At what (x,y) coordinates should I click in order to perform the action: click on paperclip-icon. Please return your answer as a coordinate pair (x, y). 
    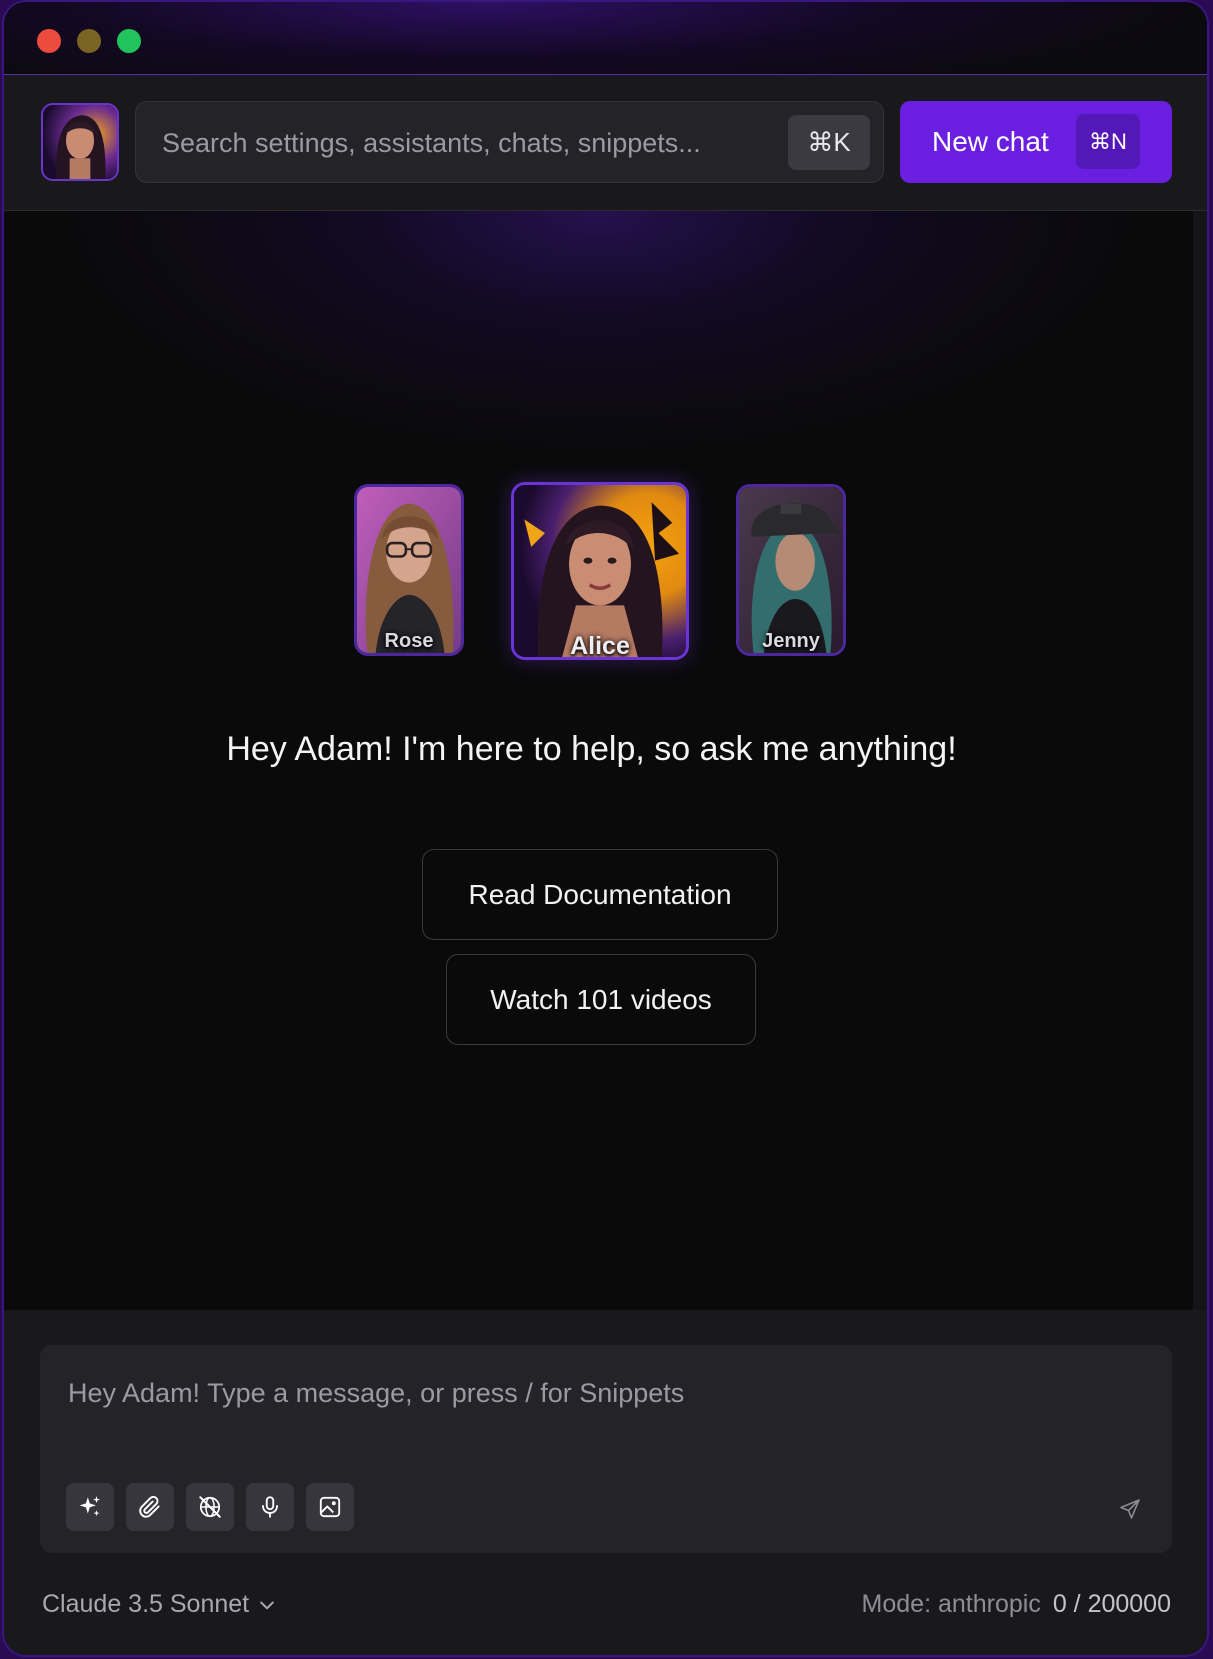
    Looking at the image, I should click on (149, 1506).